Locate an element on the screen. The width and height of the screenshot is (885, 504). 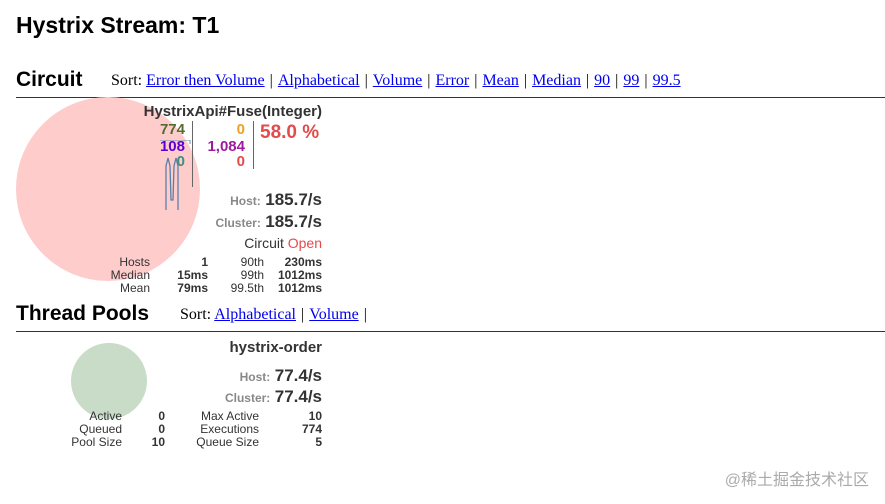
queued-label: Queued is located at coordinates (100, 429).